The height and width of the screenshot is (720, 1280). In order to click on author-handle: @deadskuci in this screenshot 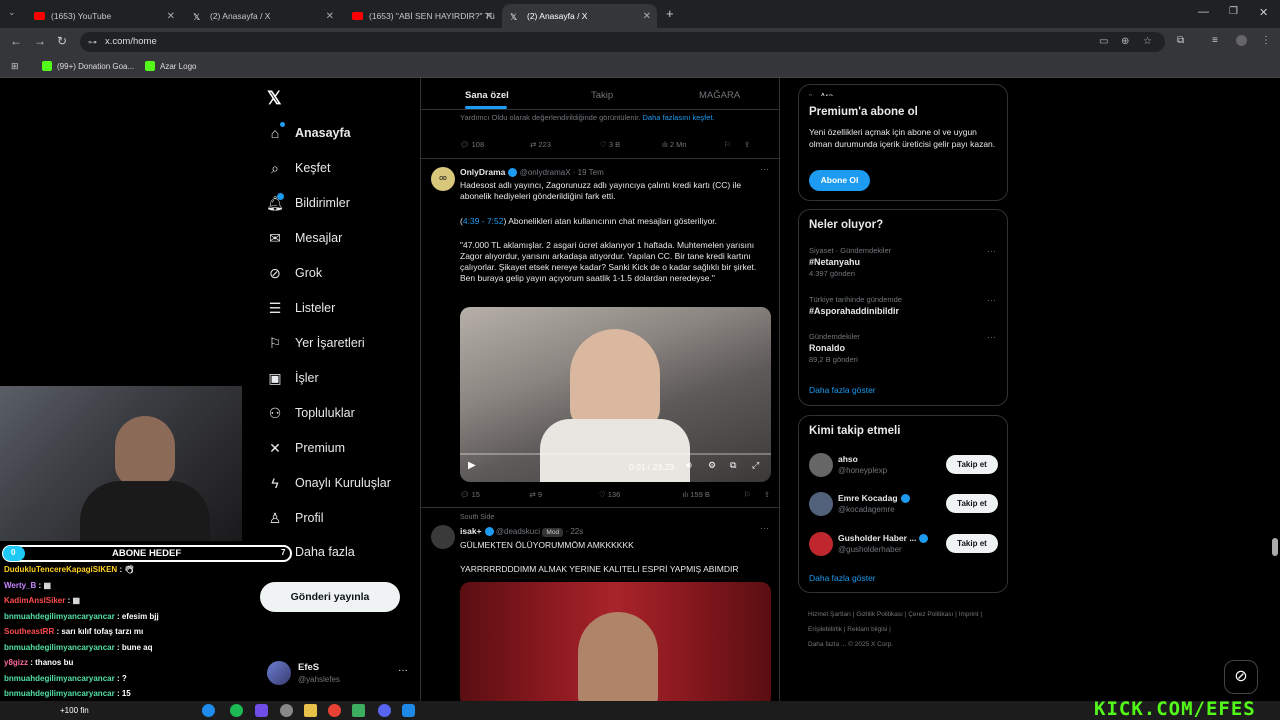, I will do `click(518, 531)`.